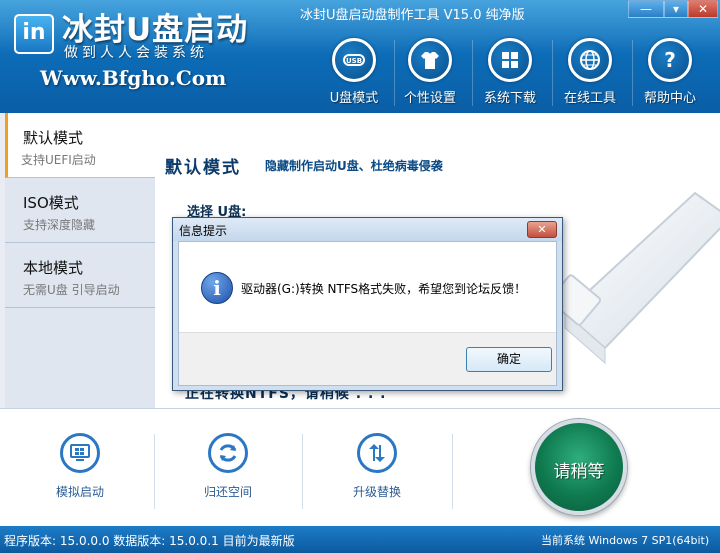 Image resolution: width=720 pixels, height=553 pixels. What do you see at coordinates (430, 60) in the screenshot?
I see `tshirt-icon` at bounding box center [430, 60].